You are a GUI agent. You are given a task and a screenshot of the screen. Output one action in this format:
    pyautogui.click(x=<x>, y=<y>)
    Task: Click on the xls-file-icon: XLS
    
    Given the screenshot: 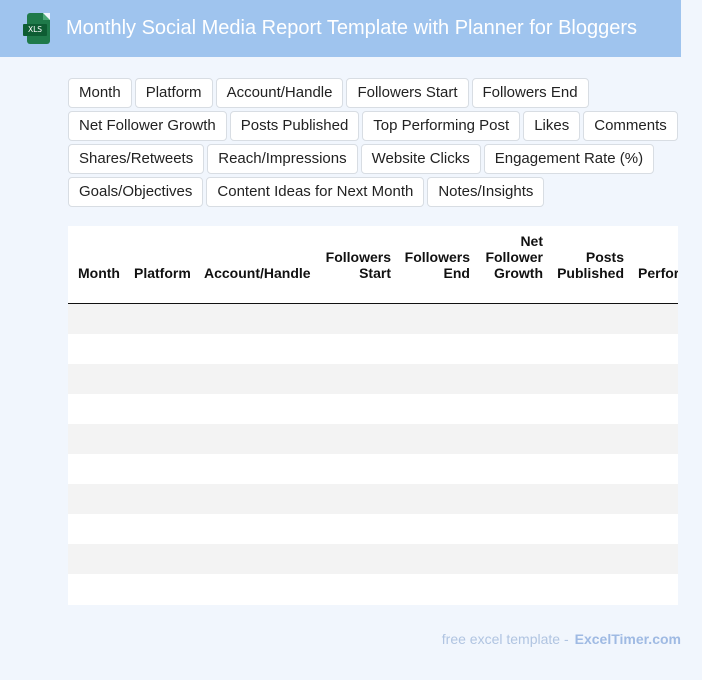 What is the action you would take?
    pyautogui.click(x=36, y=28)
    